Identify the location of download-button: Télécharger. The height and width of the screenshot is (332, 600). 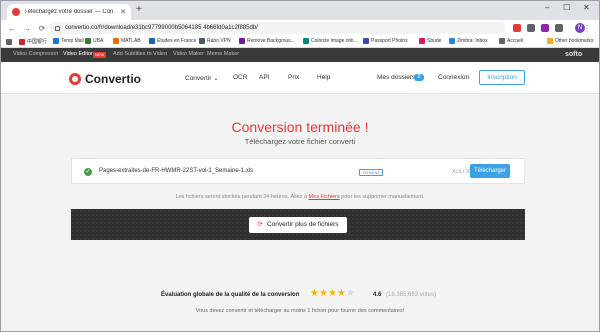
(490, 171).